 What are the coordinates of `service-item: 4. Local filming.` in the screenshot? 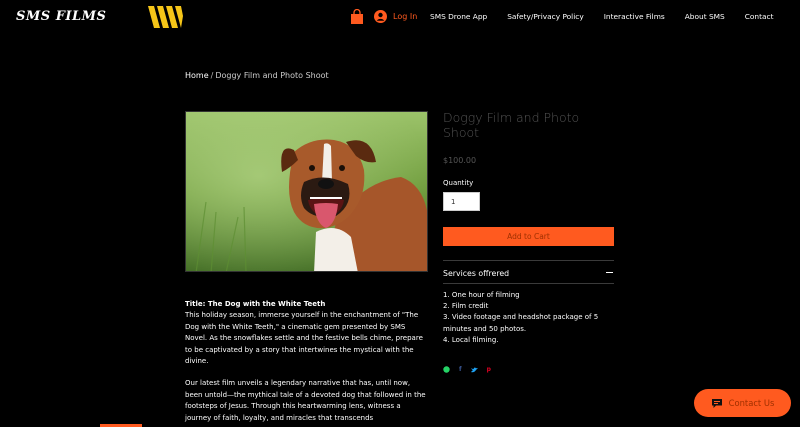 It's located at (471, 339).